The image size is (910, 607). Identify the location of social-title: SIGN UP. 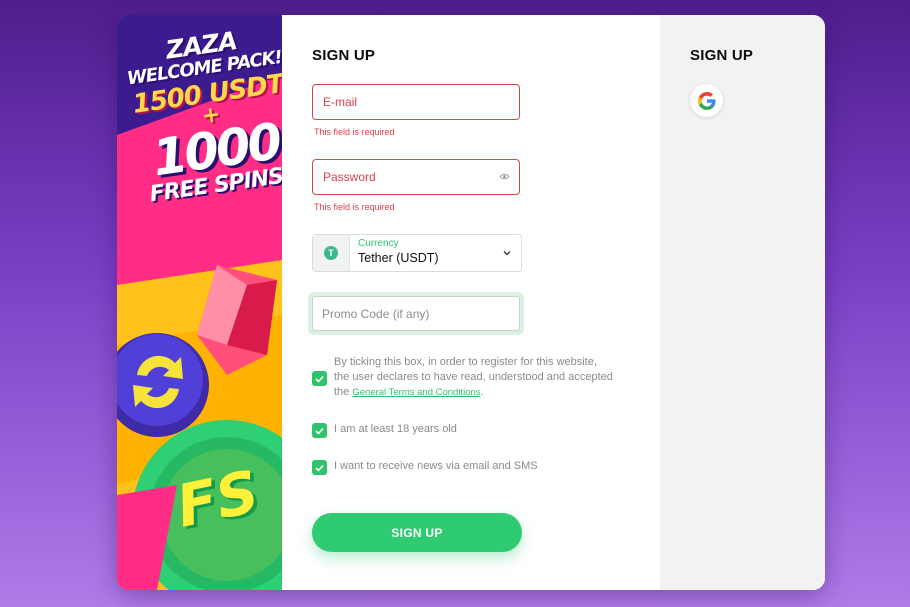
(722, 55).